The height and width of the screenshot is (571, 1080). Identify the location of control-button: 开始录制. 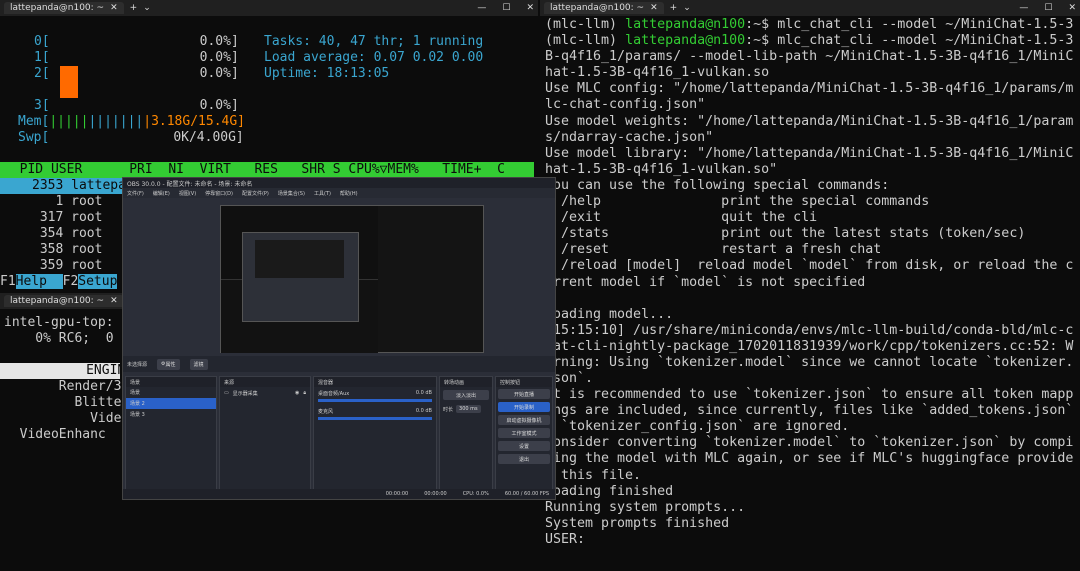
(524, 407).